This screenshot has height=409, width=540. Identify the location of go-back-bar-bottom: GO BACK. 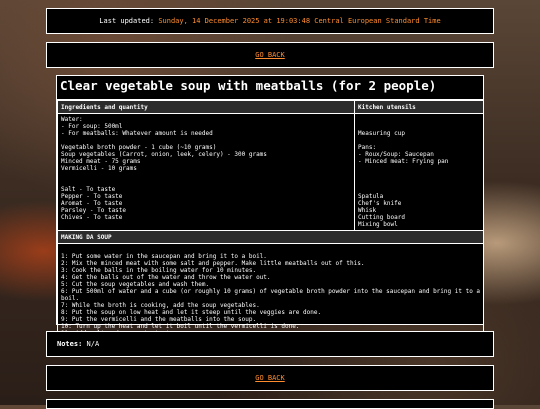
(270, 378).